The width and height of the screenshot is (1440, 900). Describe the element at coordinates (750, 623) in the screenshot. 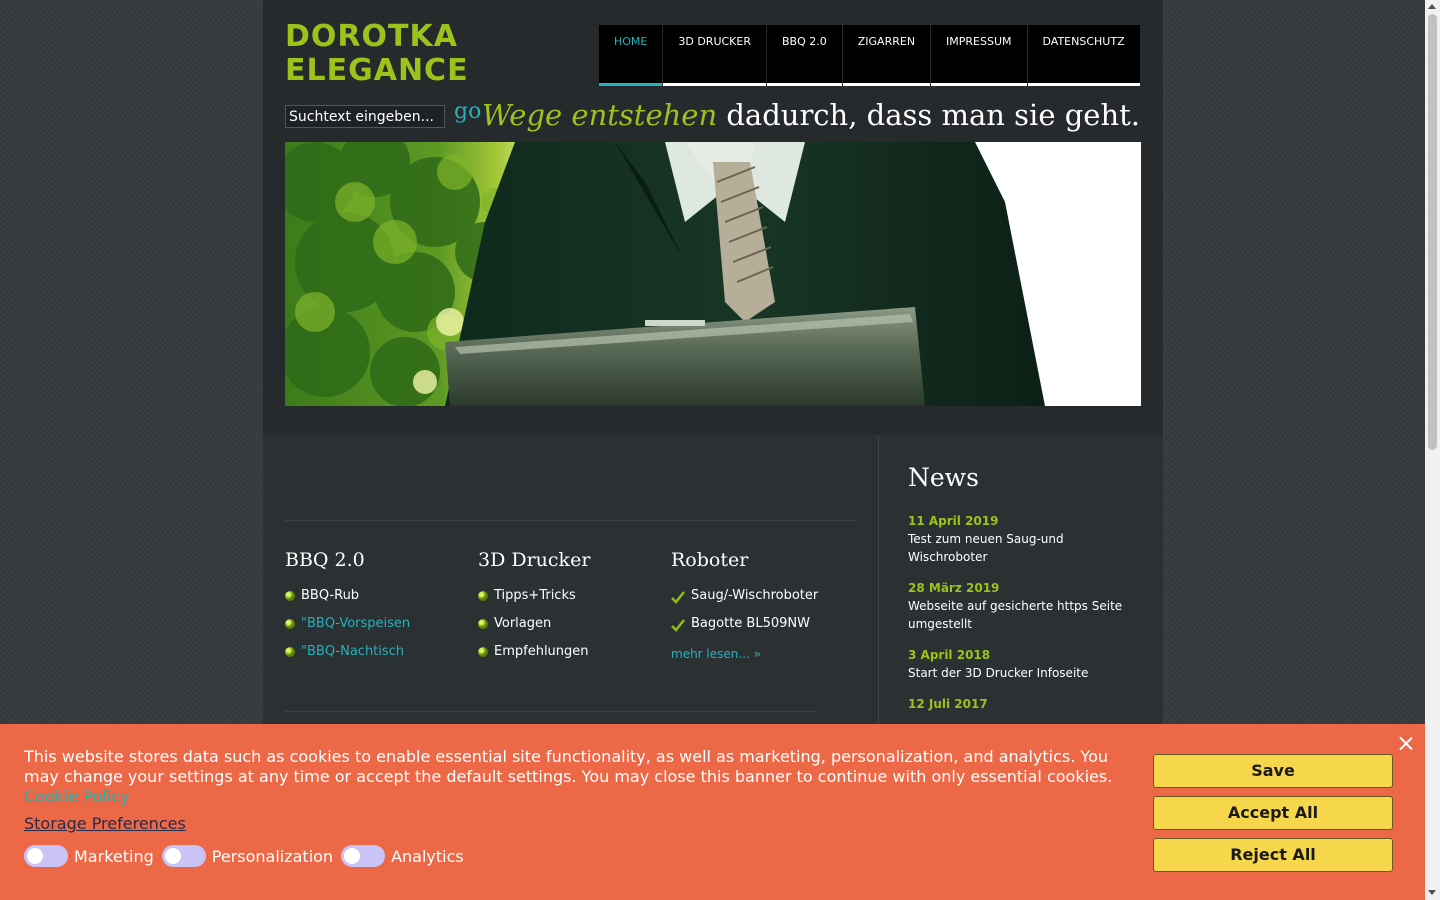

I see `list-item-label: Bagotte BL509NW` at that location.